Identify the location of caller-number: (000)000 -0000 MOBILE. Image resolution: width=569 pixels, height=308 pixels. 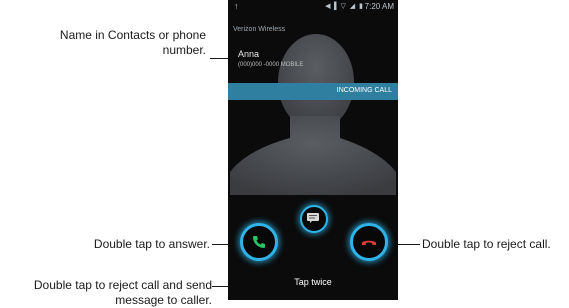
(271, 65).